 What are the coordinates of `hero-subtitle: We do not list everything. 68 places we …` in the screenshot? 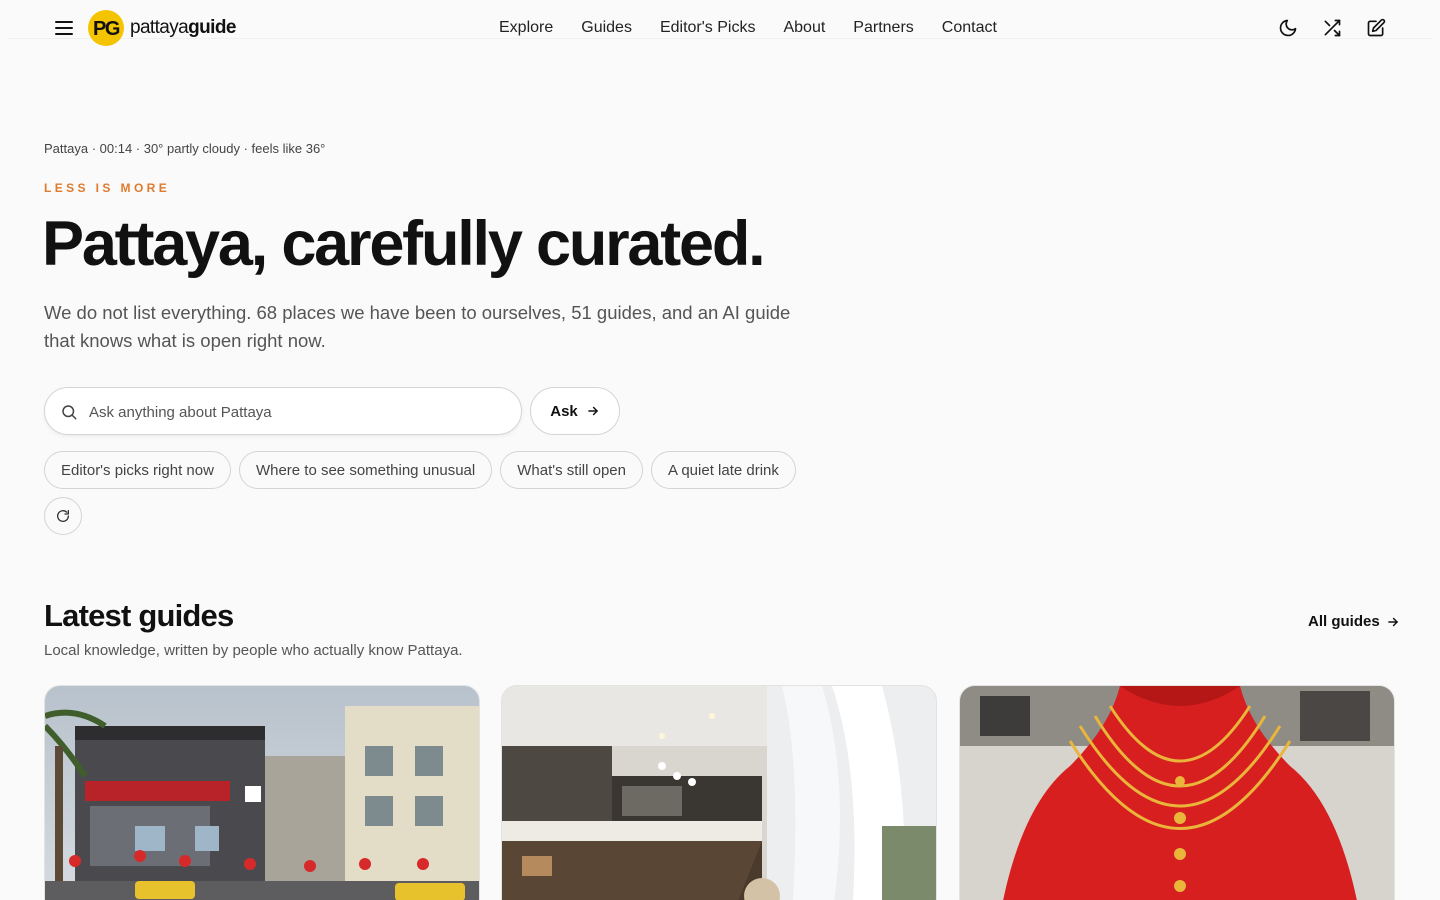 It's located at (417, 326).